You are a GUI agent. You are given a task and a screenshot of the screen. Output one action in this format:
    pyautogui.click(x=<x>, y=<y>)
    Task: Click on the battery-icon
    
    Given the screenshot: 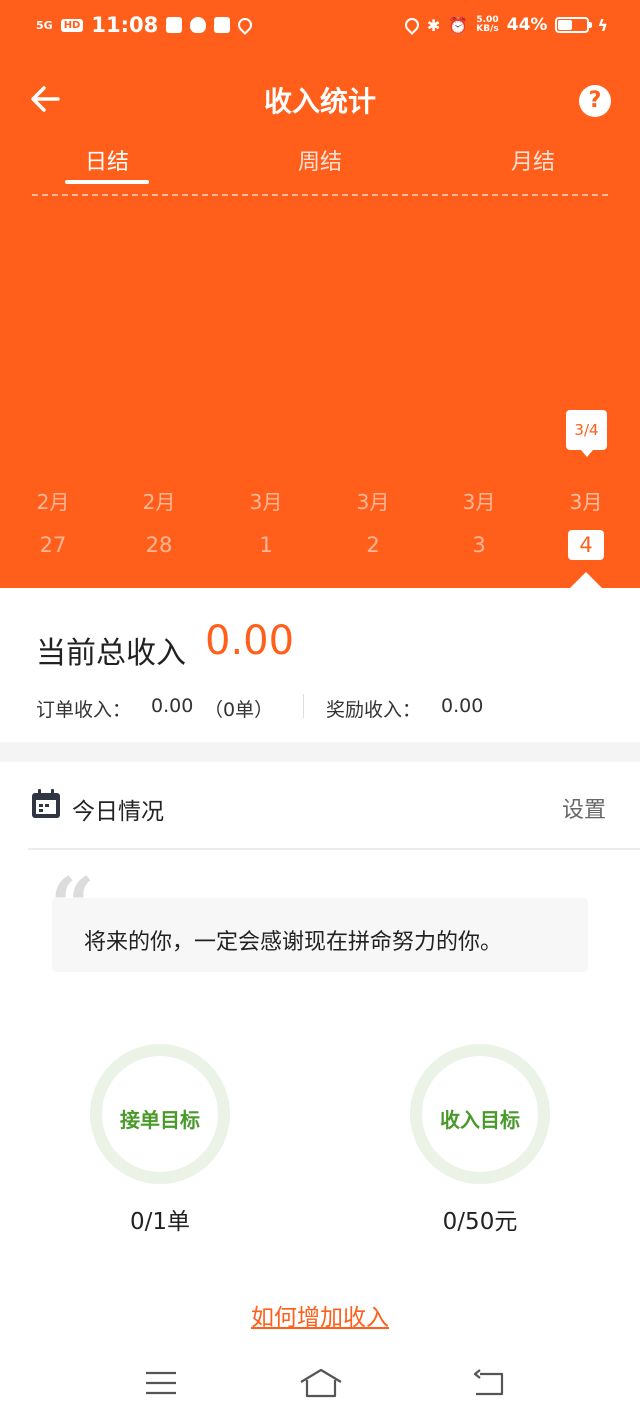 What is the action you would take?
    pyautogui.click(x=574, y=25)
    